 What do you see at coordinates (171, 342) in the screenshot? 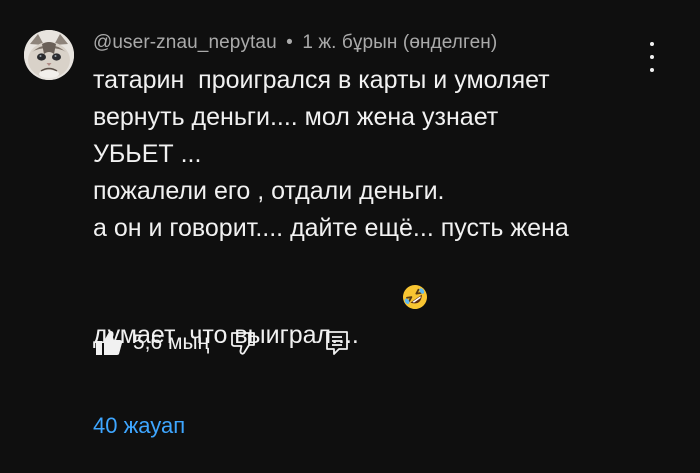
I see `like-count: 5,6 мың` at bounding box center [171, 342].